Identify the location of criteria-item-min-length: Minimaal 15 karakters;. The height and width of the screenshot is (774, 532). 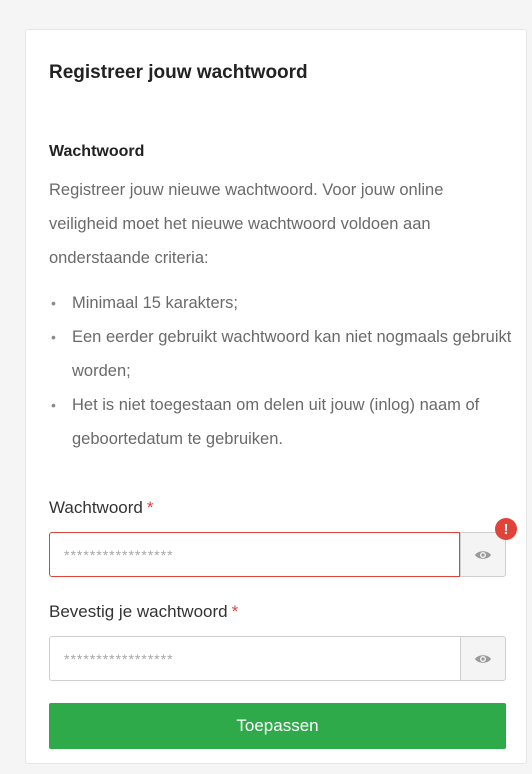
(284, 303).